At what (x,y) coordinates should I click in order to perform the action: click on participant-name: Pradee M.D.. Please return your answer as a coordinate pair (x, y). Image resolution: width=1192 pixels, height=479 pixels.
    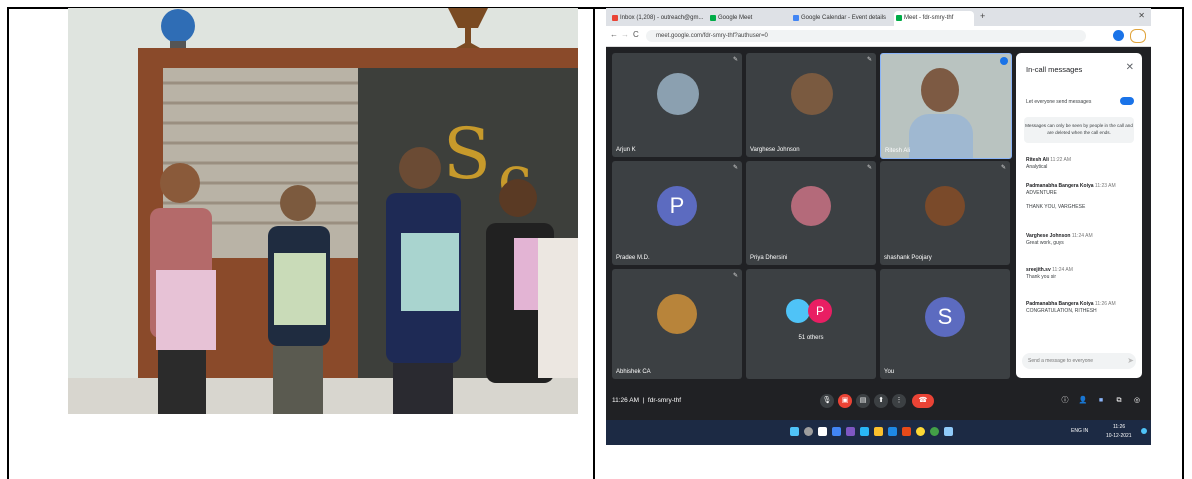
    Looking at the image, I should click on (633, 258).